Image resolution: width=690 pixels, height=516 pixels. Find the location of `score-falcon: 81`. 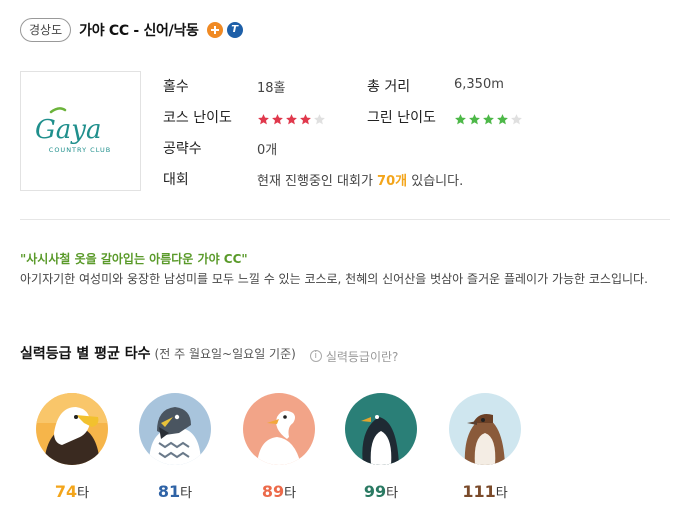

score-falcon: 81 is located at coordinates (169, 491).